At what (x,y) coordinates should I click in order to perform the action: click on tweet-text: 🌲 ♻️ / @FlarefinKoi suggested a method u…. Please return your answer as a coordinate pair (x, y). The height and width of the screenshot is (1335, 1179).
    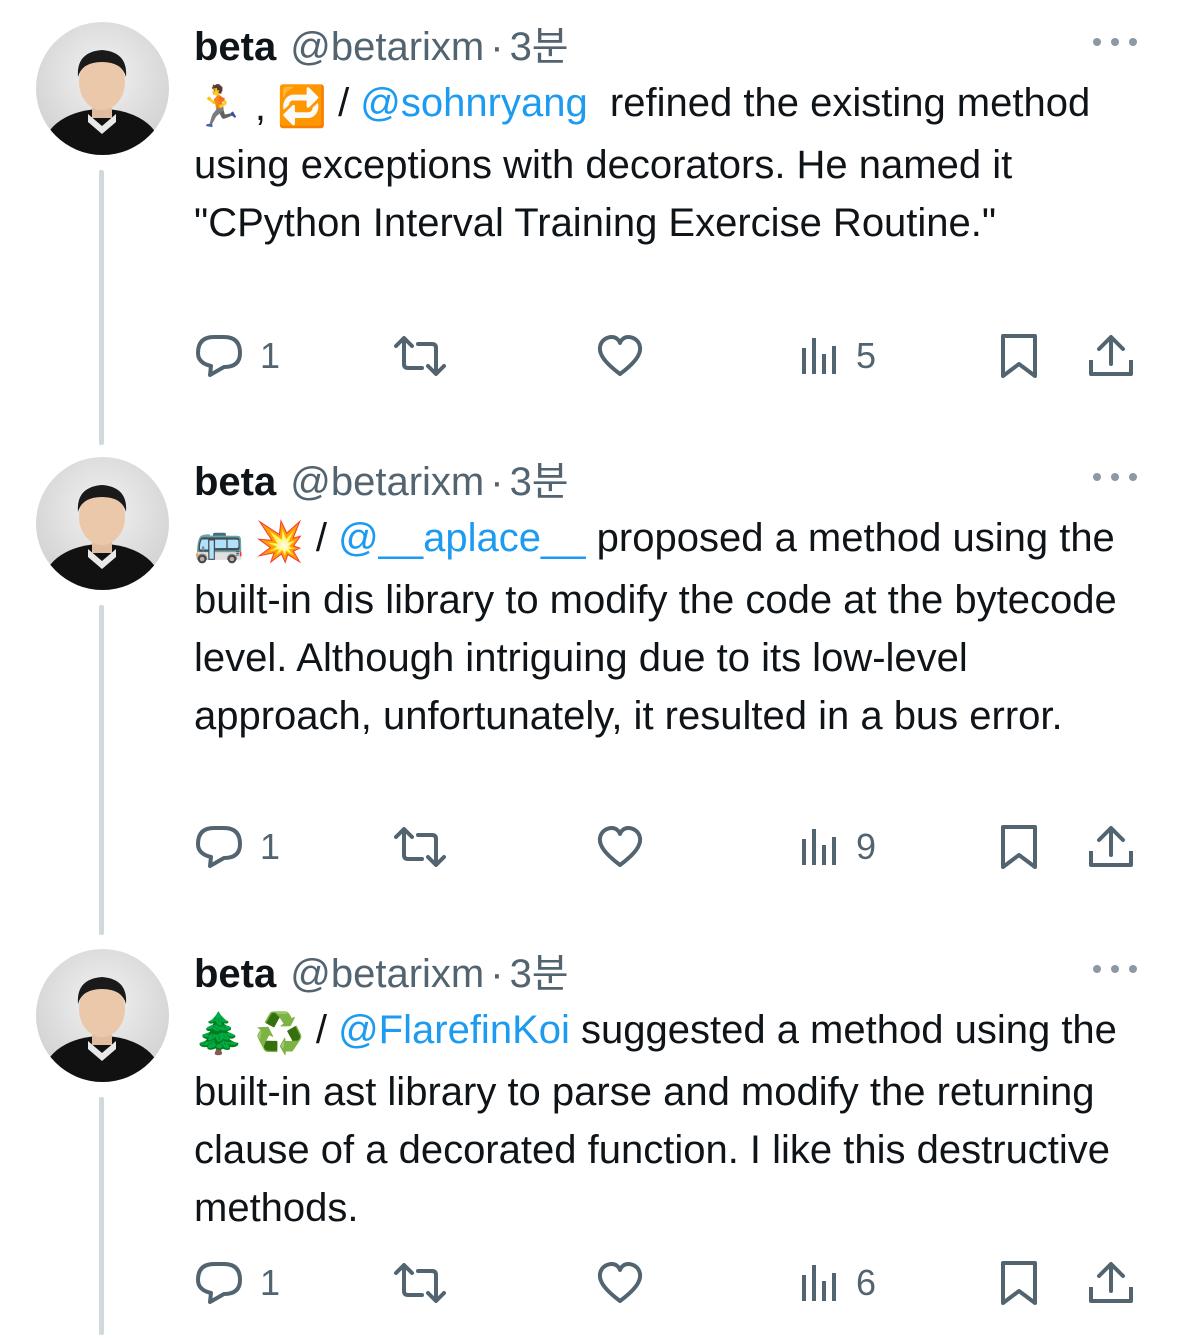
    Looking at the image, I should click on (664, 1119).